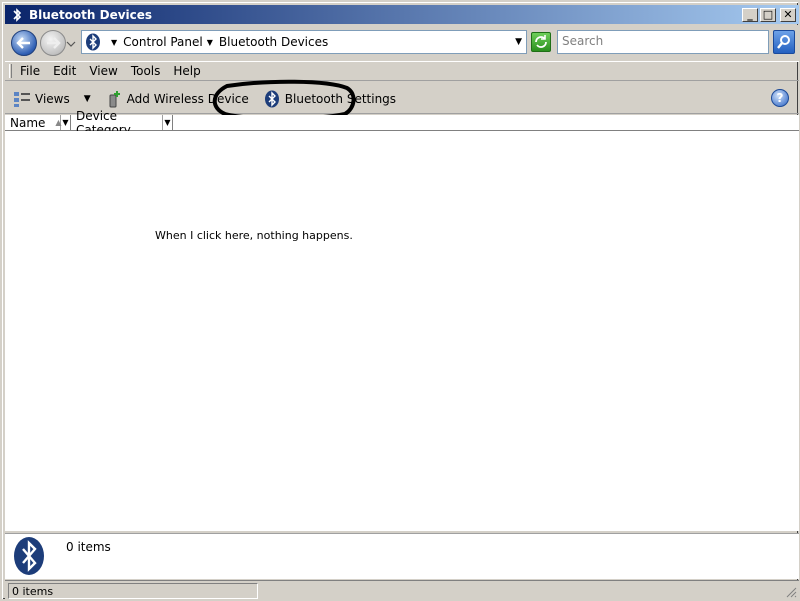  What do you see at coordinates (663, 42) in the screenshot?
I see `search-input: Search` at bounding box center [663, 42].